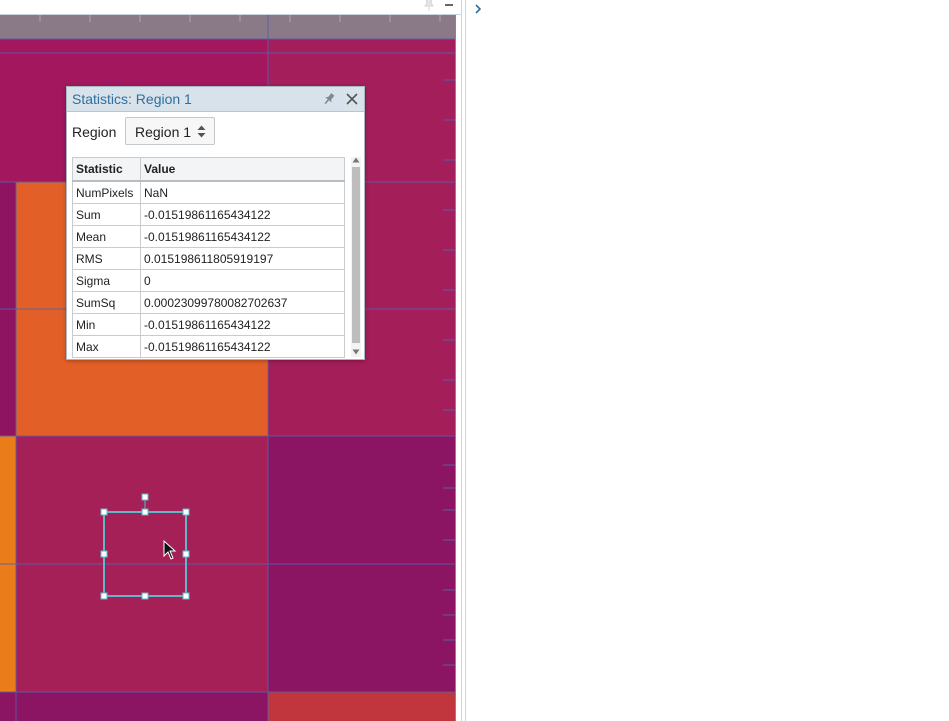  What do you see at coordinates (106, 302) in the screenshot?
I see `statistic-name: SumSq` at bounding box center [106, 302].